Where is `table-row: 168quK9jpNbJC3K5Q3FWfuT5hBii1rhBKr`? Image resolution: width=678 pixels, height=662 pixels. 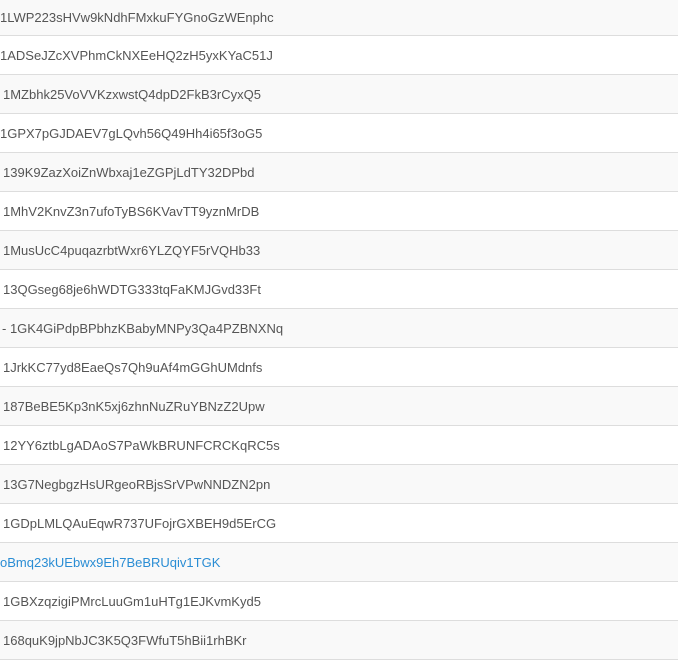
table-row: 168quK9jpNbJC3K5Q3FWfuT5hBii1rhBKr is located at coordinates (339, 640).